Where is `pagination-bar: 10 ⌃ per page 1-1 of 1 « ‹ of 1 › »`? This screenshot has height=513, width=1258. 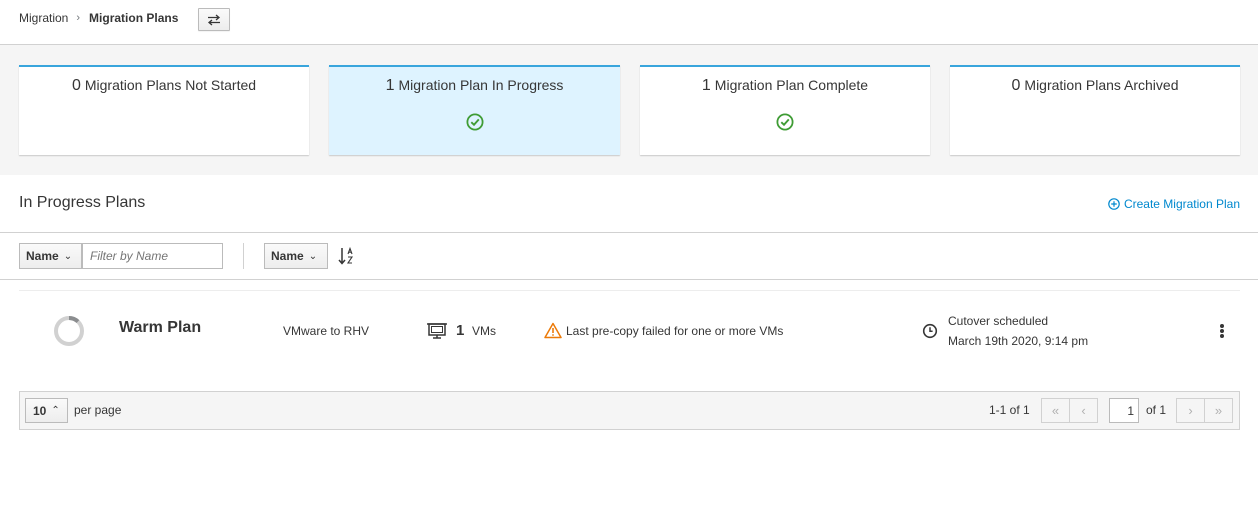
pagination-bar: 10 ⌃ per page 1-1 of 1 « ‹ of 1 › » is located at coordinates (629, 410).